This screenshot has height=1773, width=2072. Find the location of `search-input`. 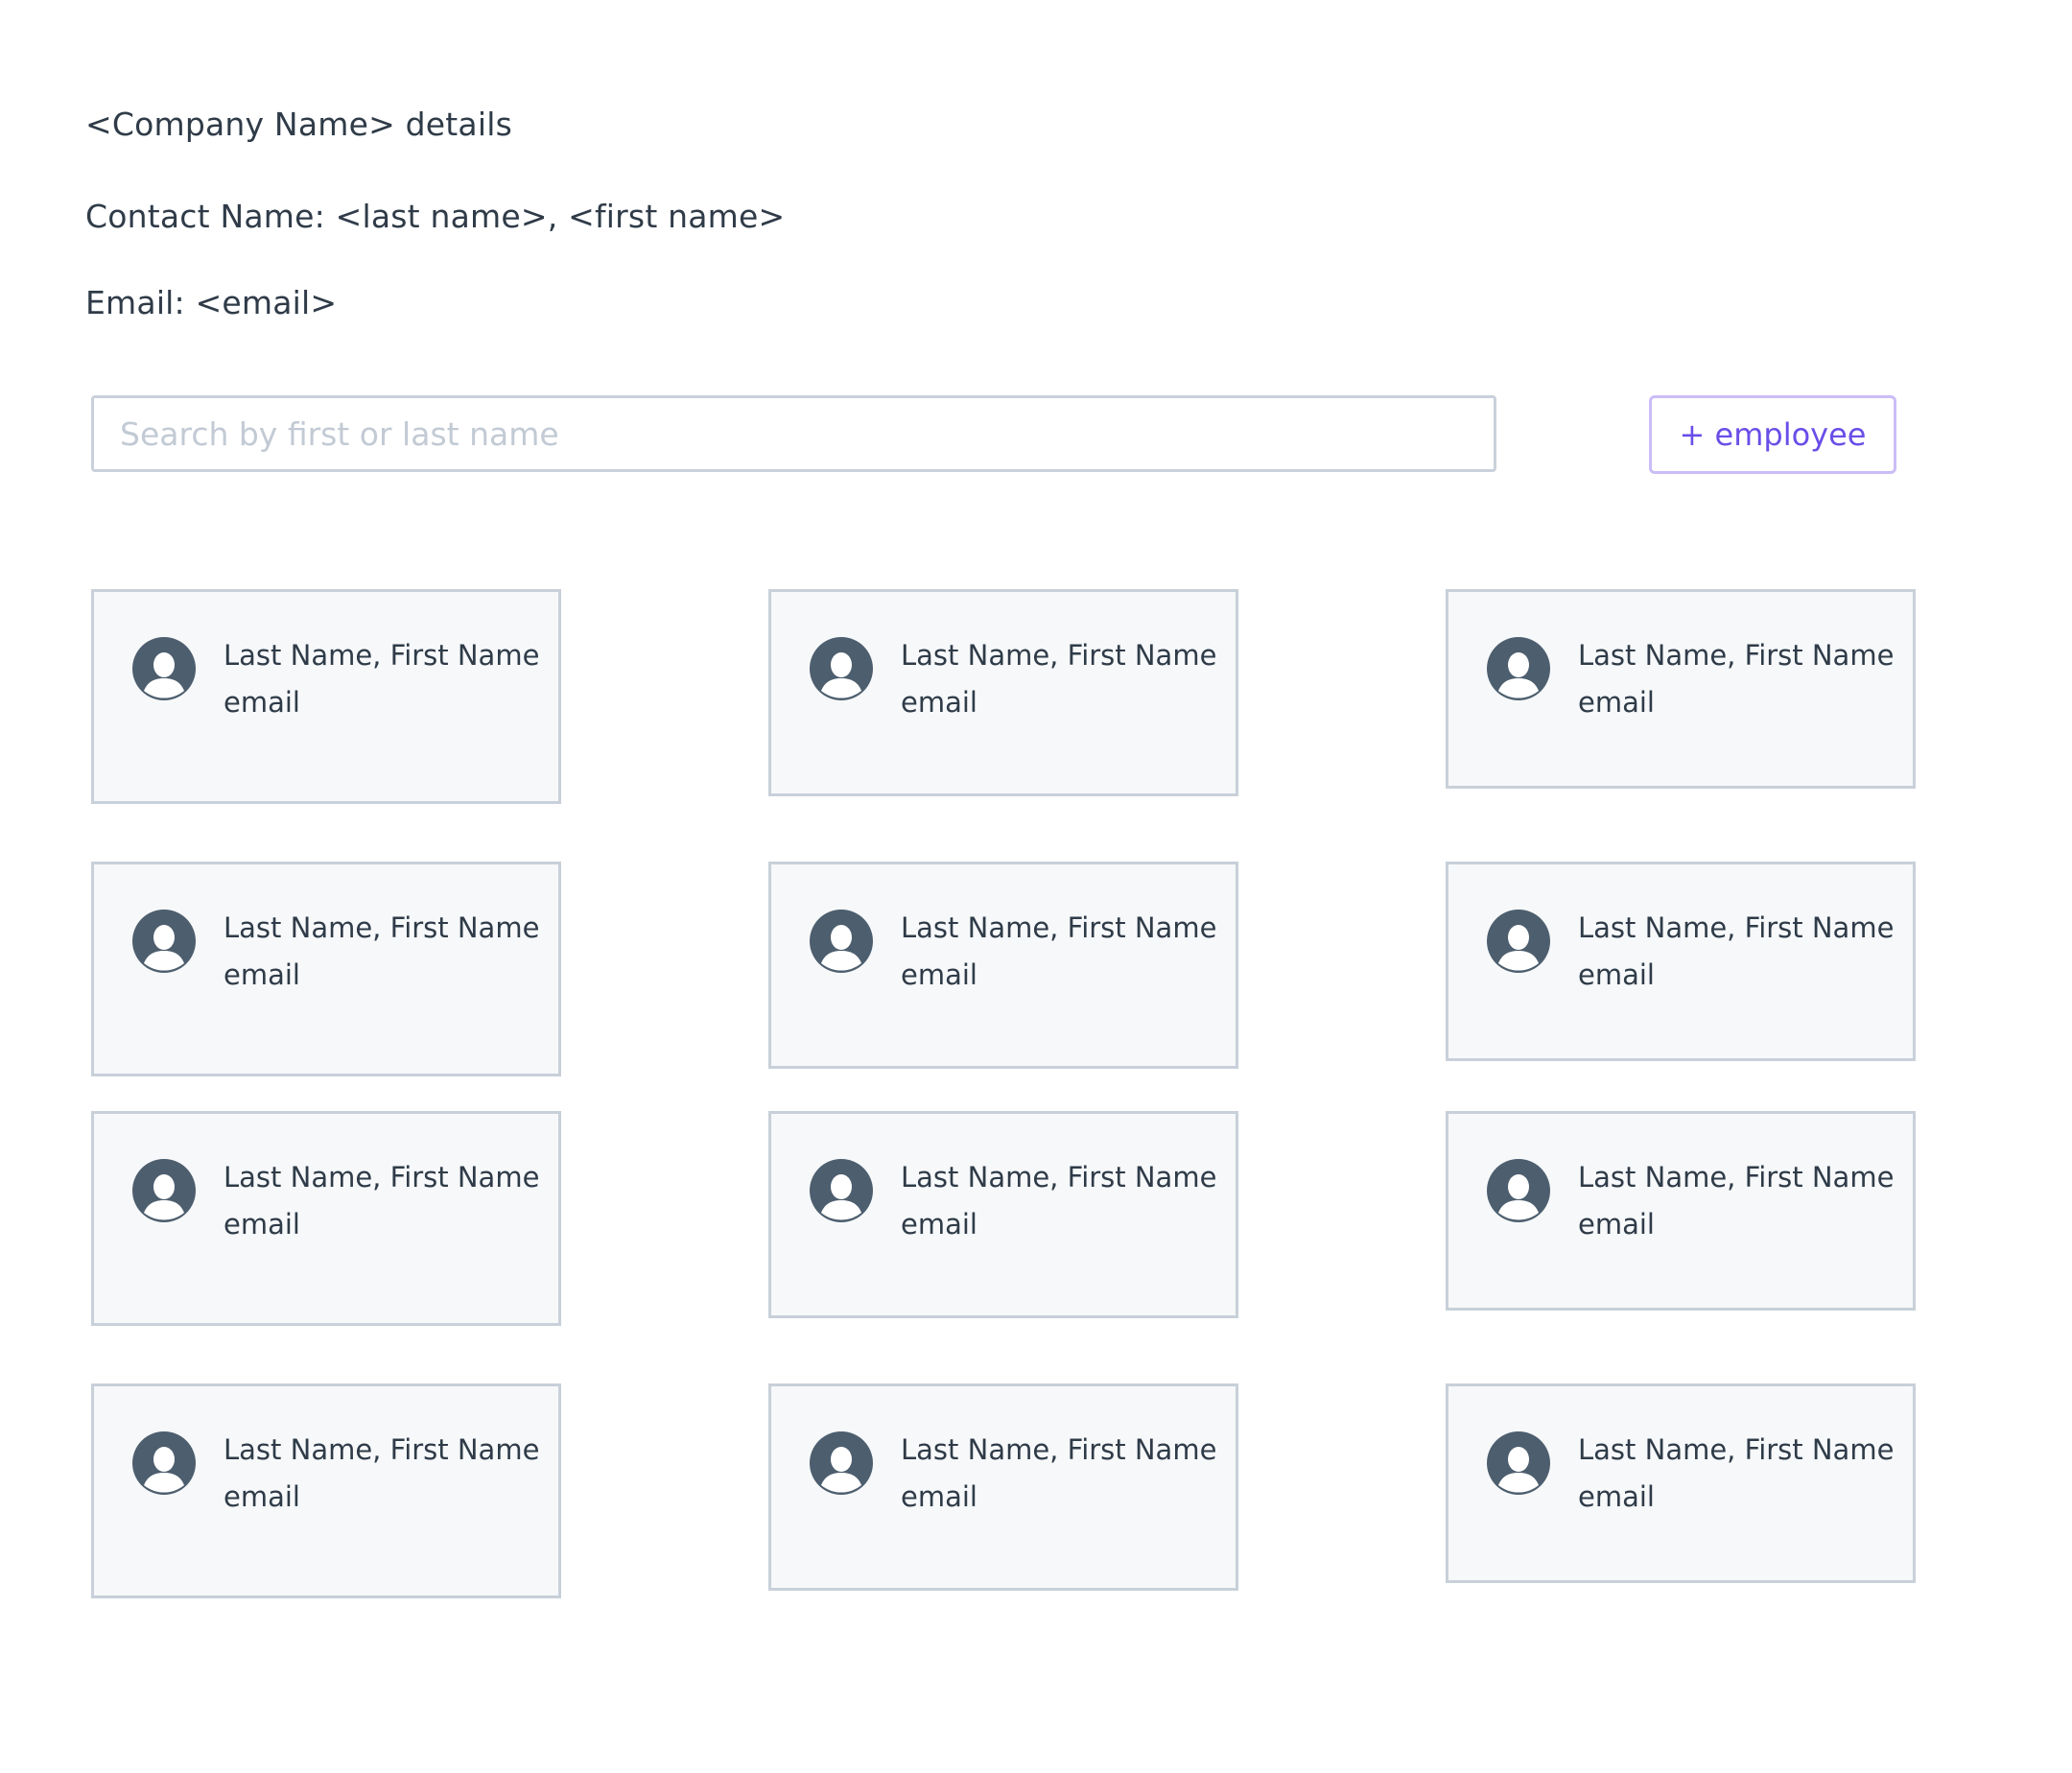

search-input is located at coordinates (794, 434).